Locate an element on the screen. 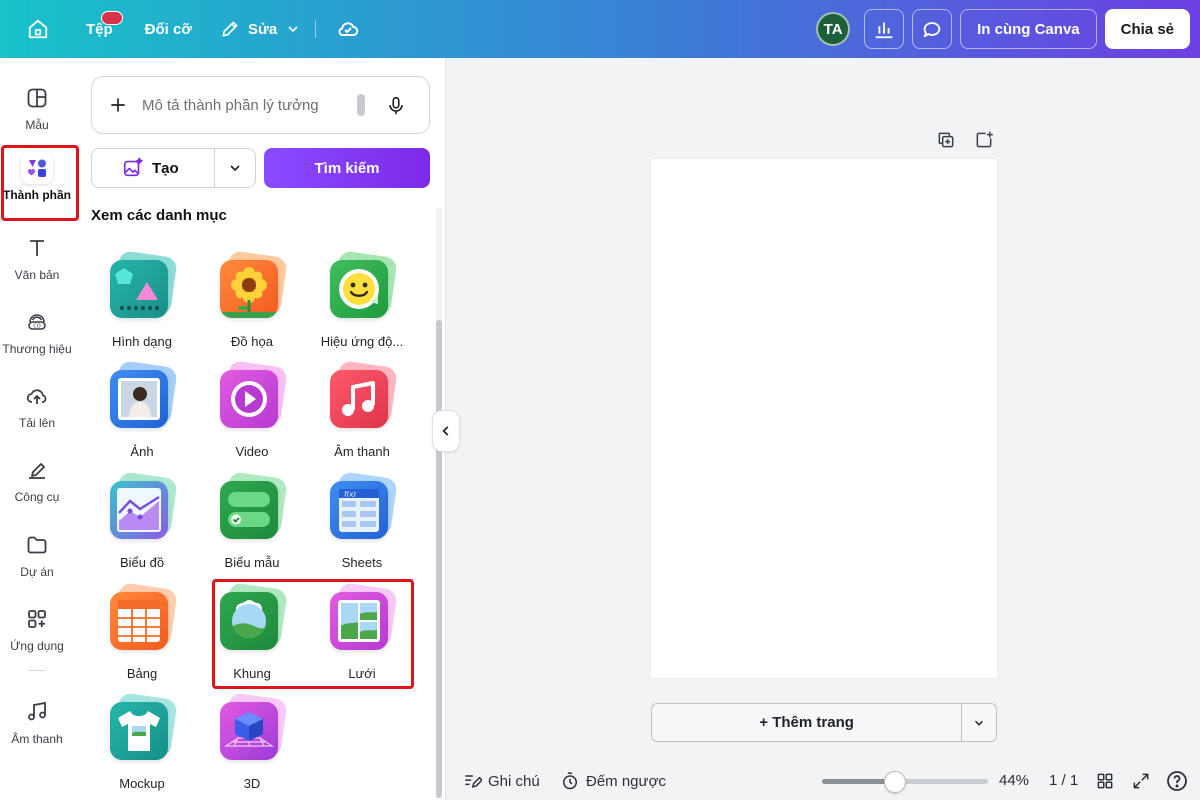 This screenshot has height=800, width=1200. generate-button: Tạo is located at coordinates (173, 168).